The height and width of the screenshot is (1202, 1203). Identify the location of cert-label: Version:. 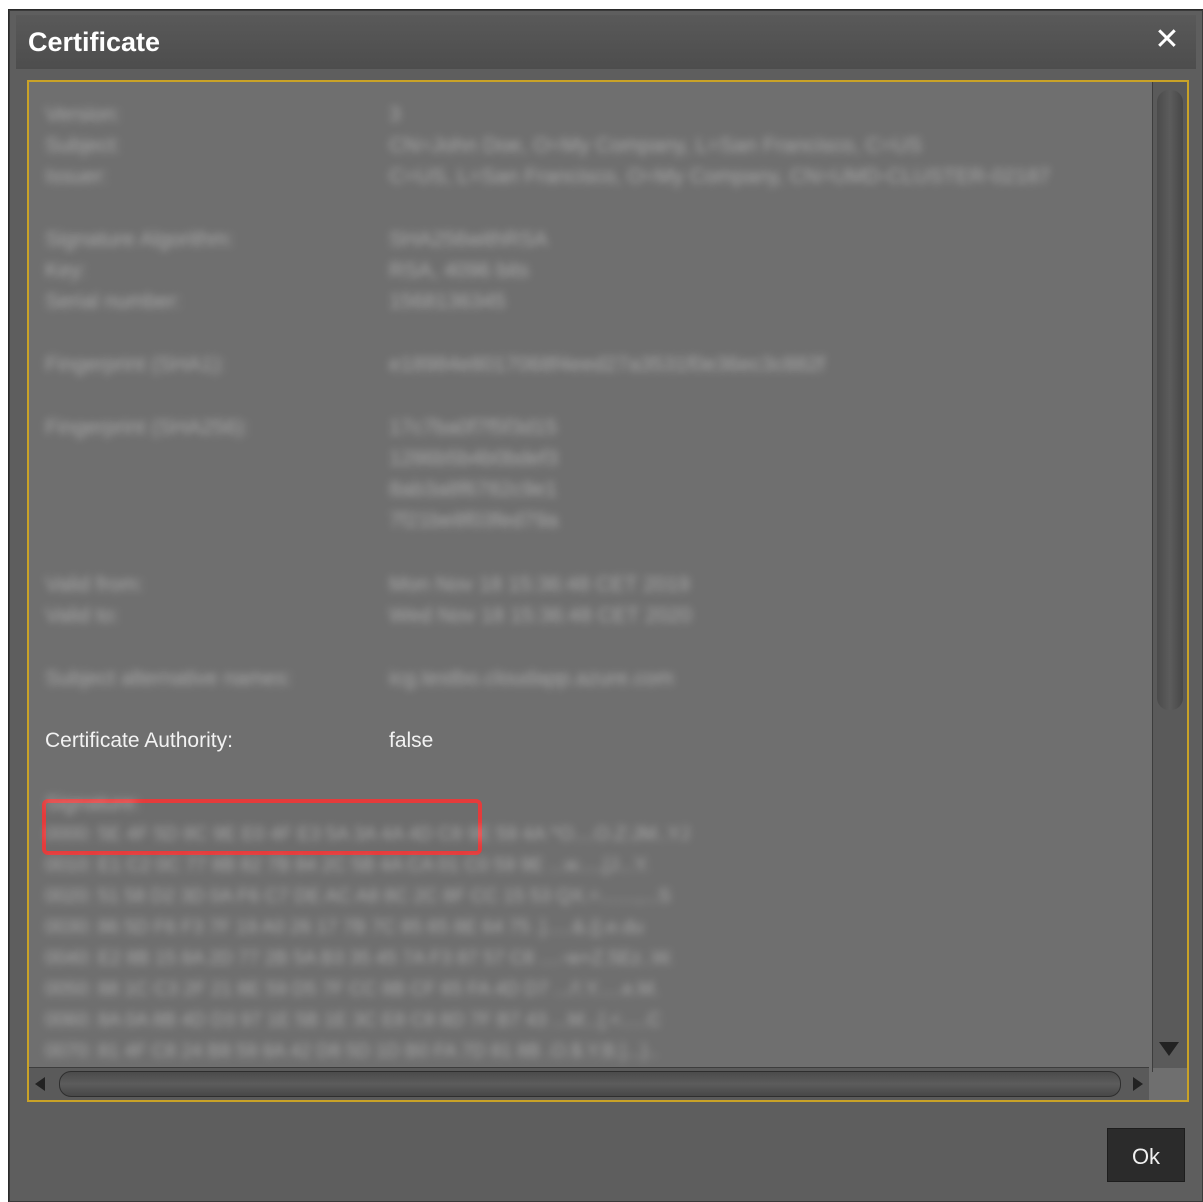
(83, 114).